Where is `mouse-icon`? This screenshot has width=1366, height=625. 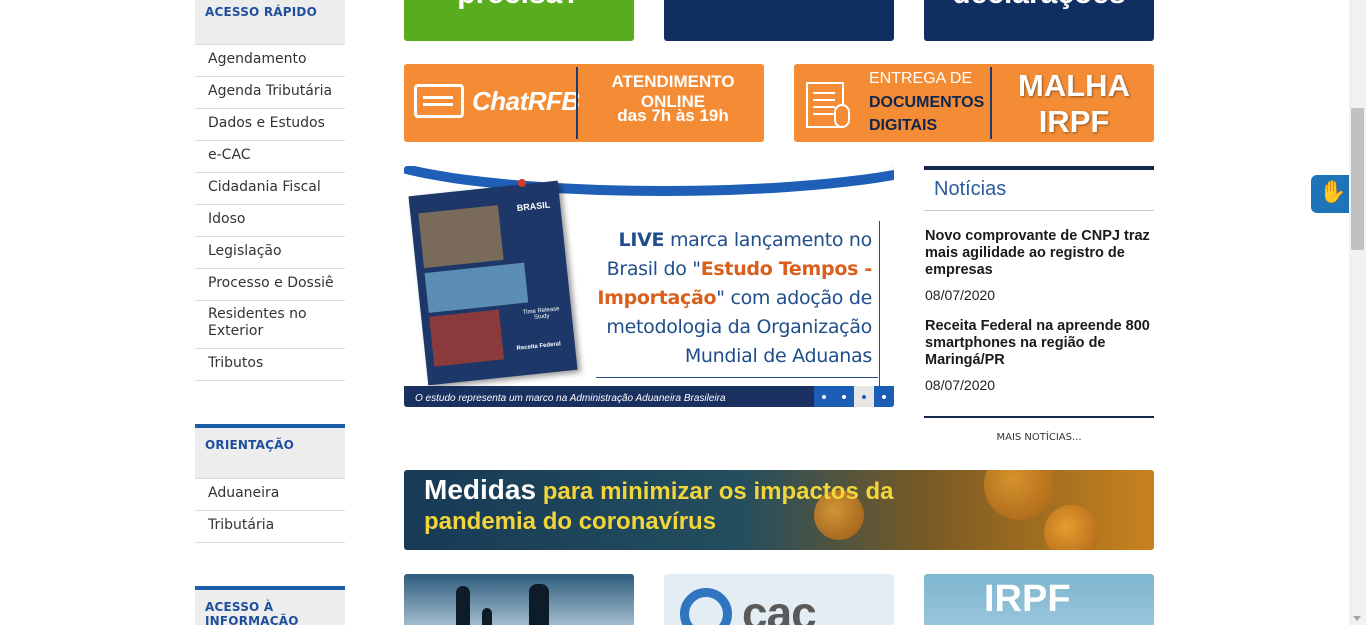
mouse-icon is located at coordinates (842, 116).